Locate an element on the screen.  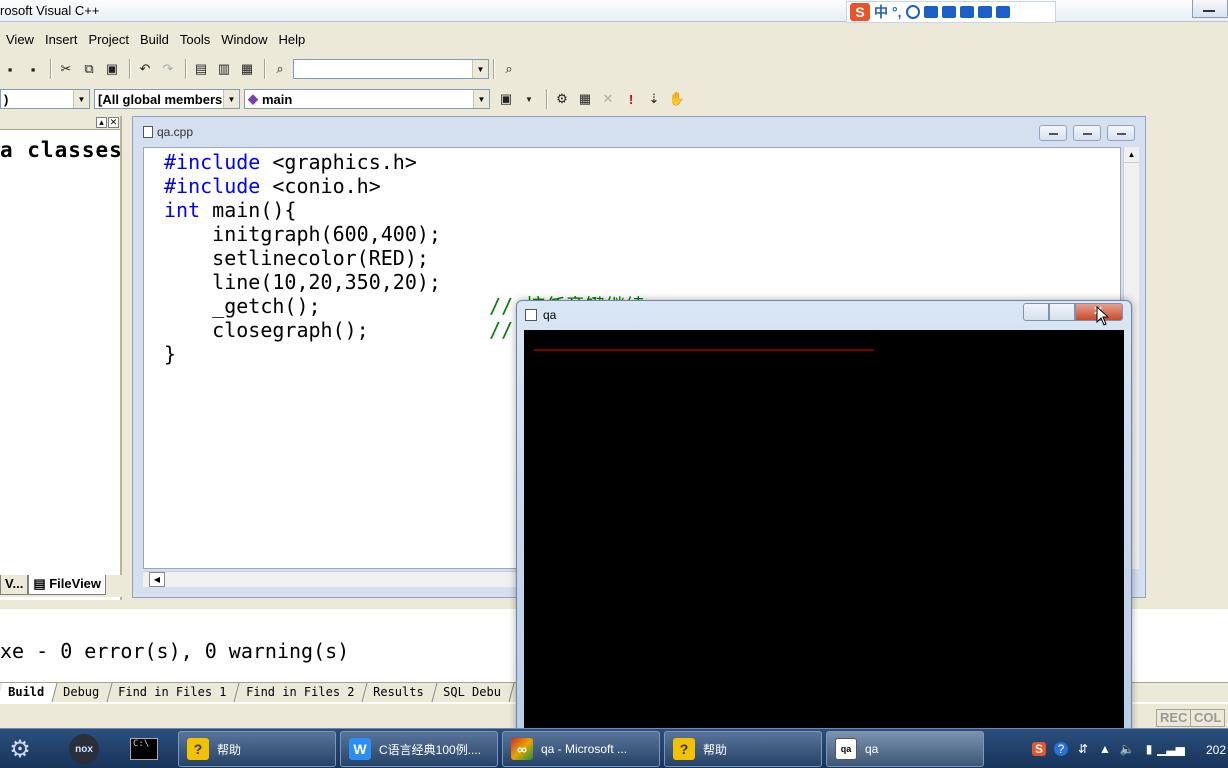
workspace-header: ▴ ✕ is located at coordinates (60, 123).